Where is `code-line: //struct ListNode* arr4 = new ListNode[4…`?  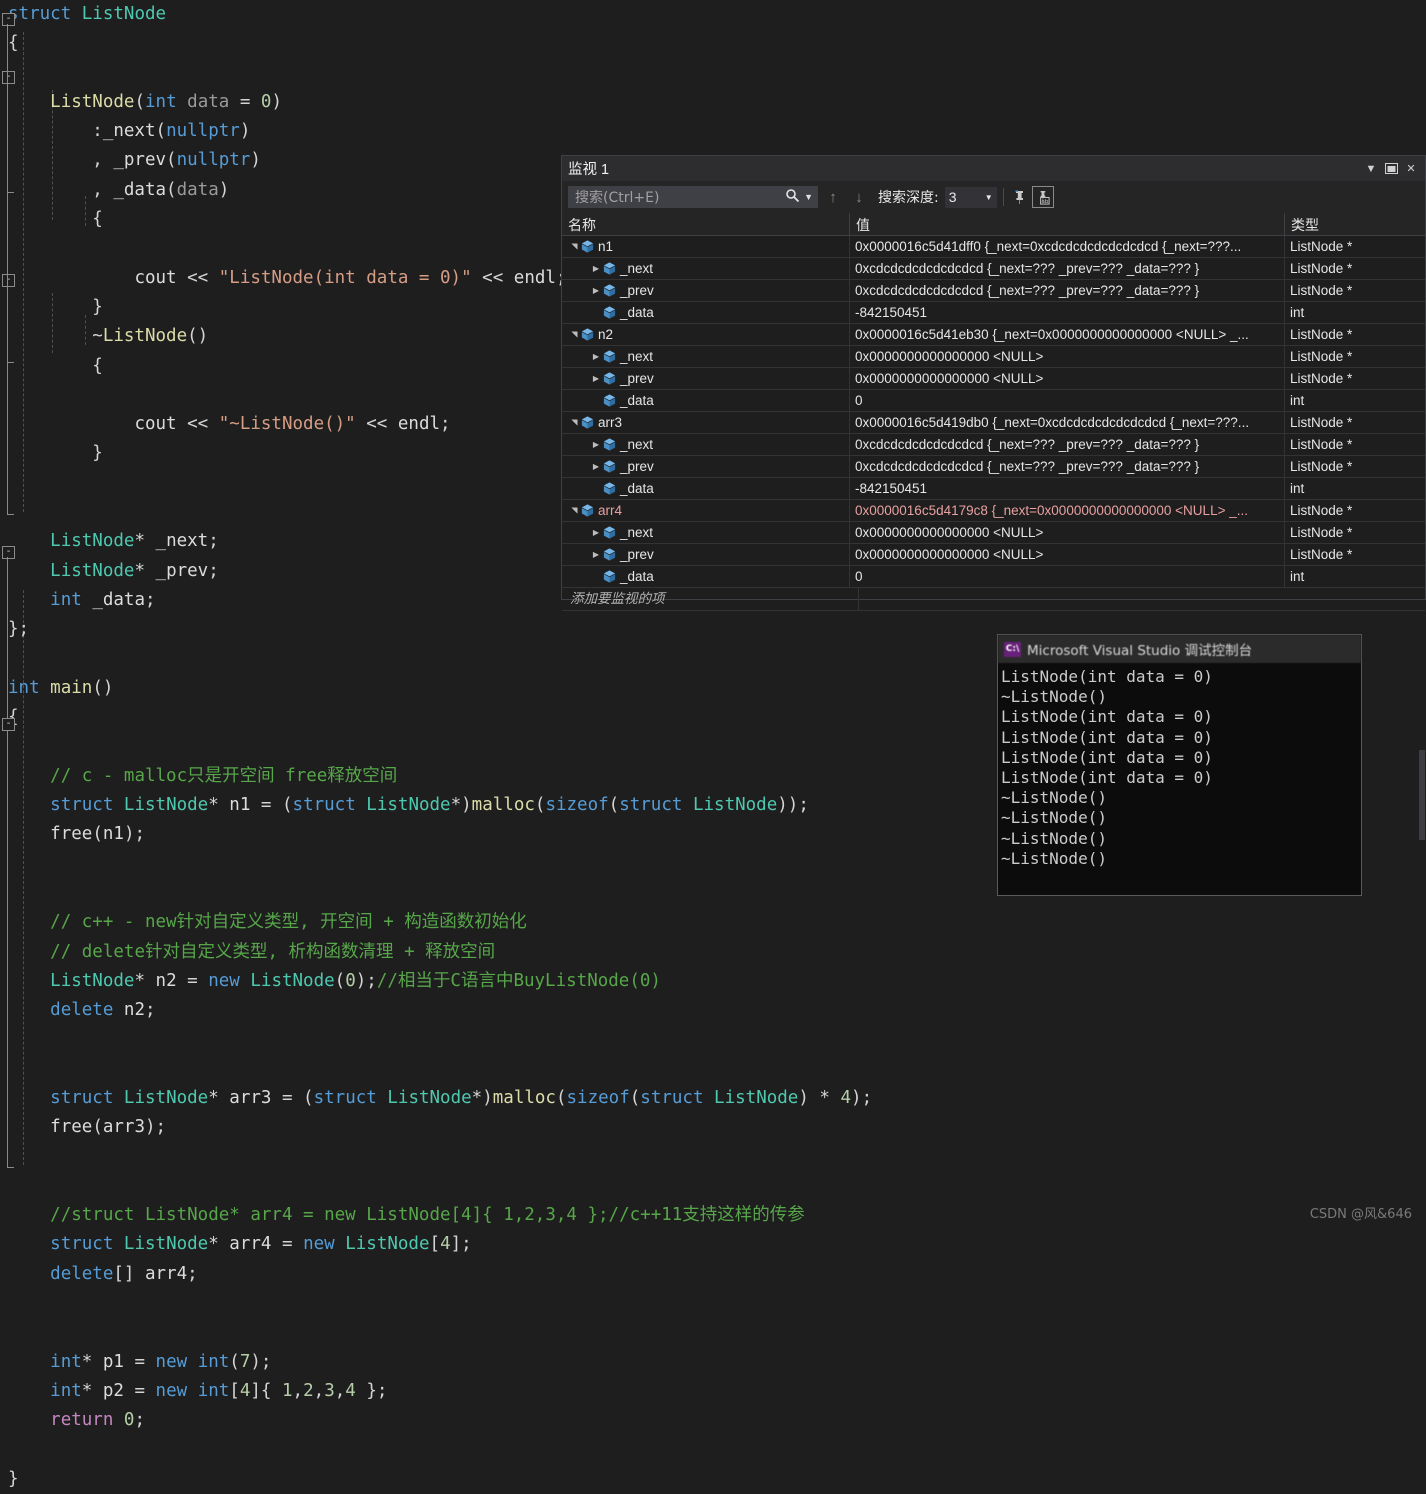 code-line: //struct ListNode* arr4 = new ListNode[4… is located at coordinates (436, 1215).